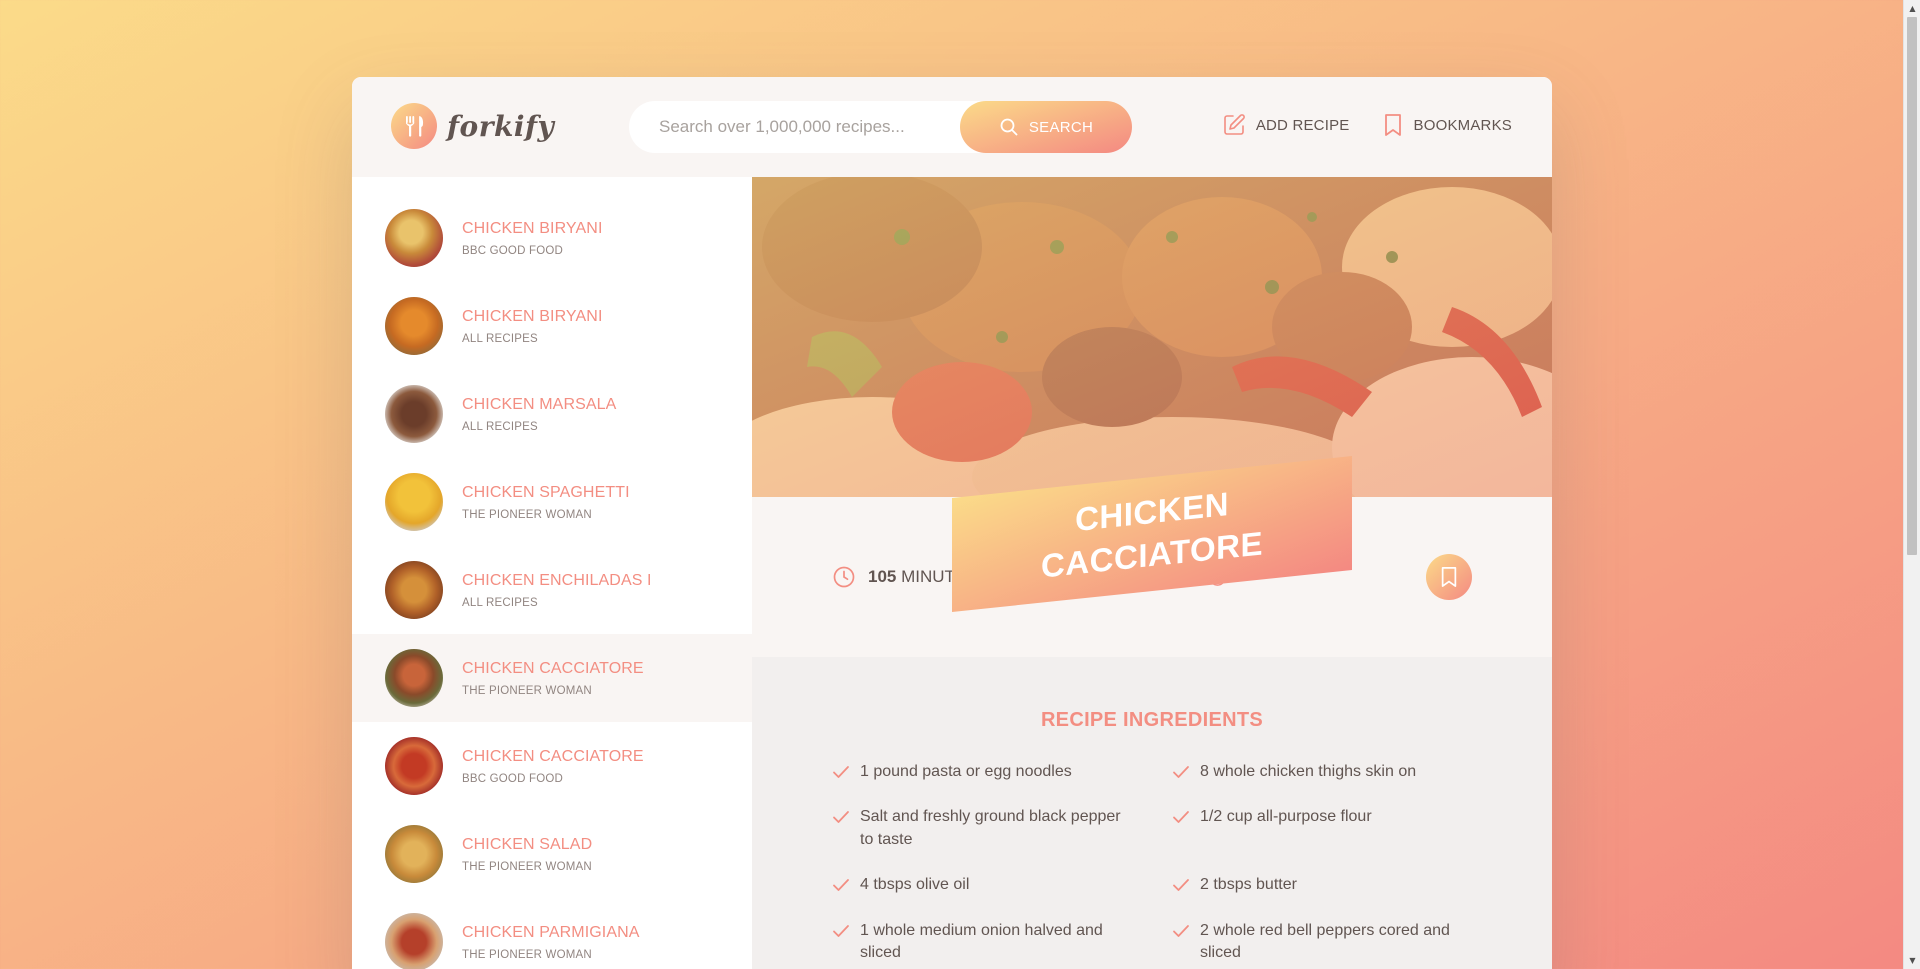  Describe the element at coordinates (882, 576) in the screenshot. I see `minutes-value: 105` at that location.